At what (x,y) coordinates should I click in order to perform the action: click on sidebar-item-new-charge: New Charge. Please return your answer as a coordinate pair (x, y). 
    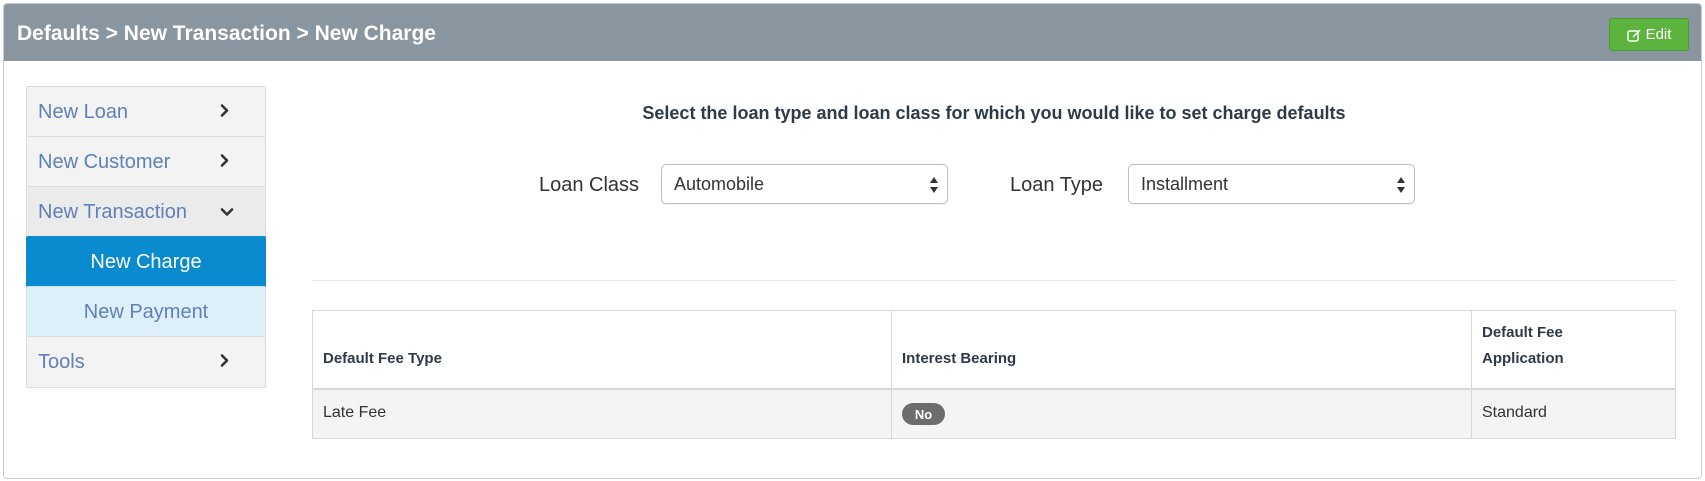
    Looking at the image, I should click on (146, 262).